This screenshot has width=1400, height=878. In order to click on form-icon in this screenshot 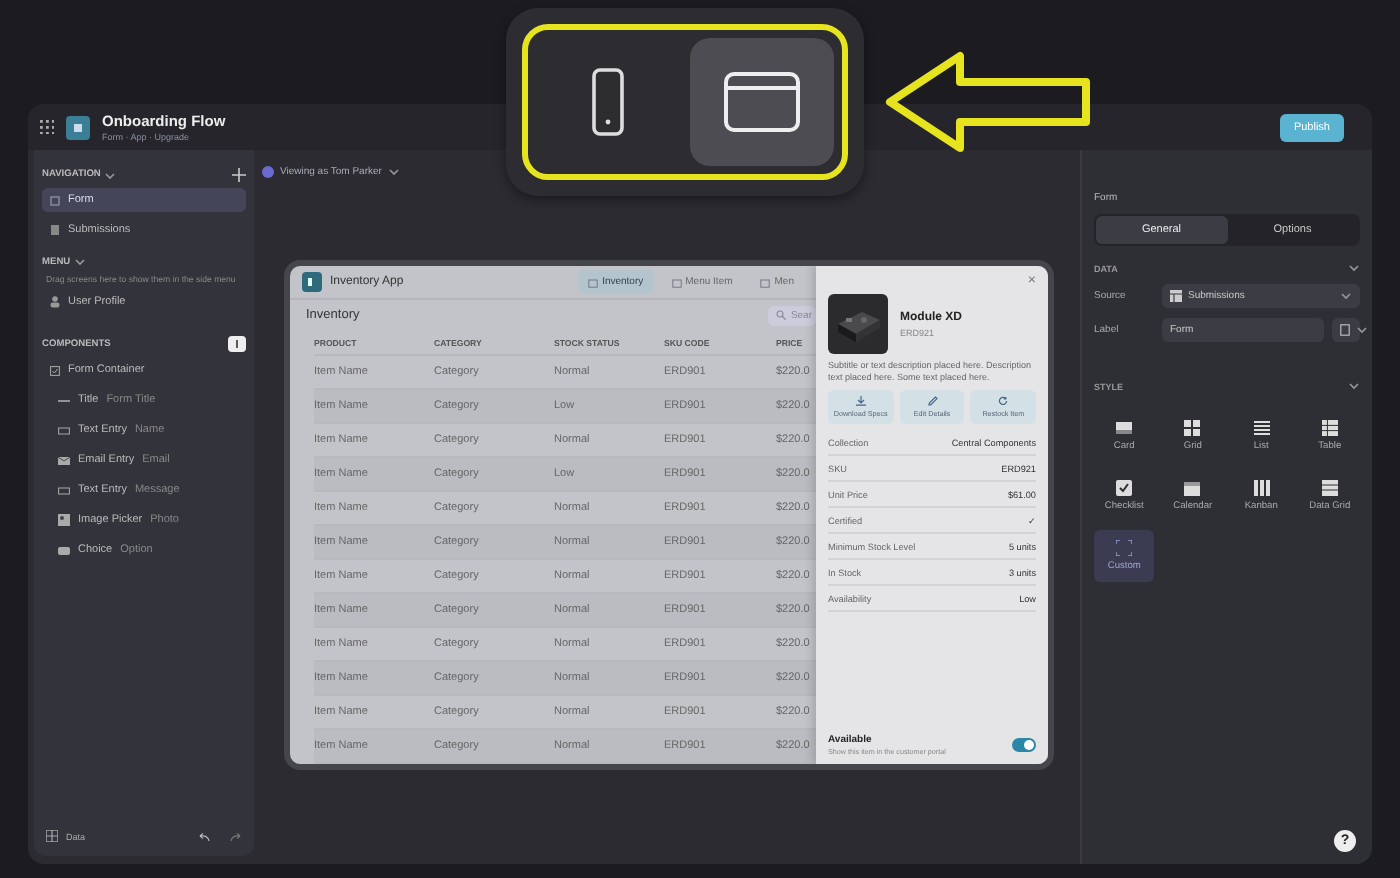, I will do `click(55, 200)`.